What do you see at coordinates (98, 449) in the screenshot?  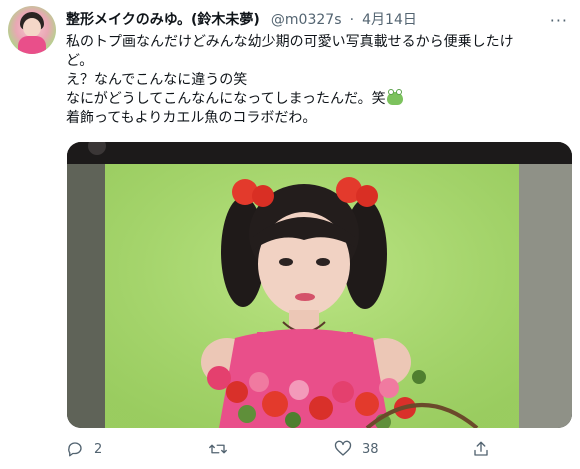 I see `reply-count: 2` at bounding box center [98, 449].